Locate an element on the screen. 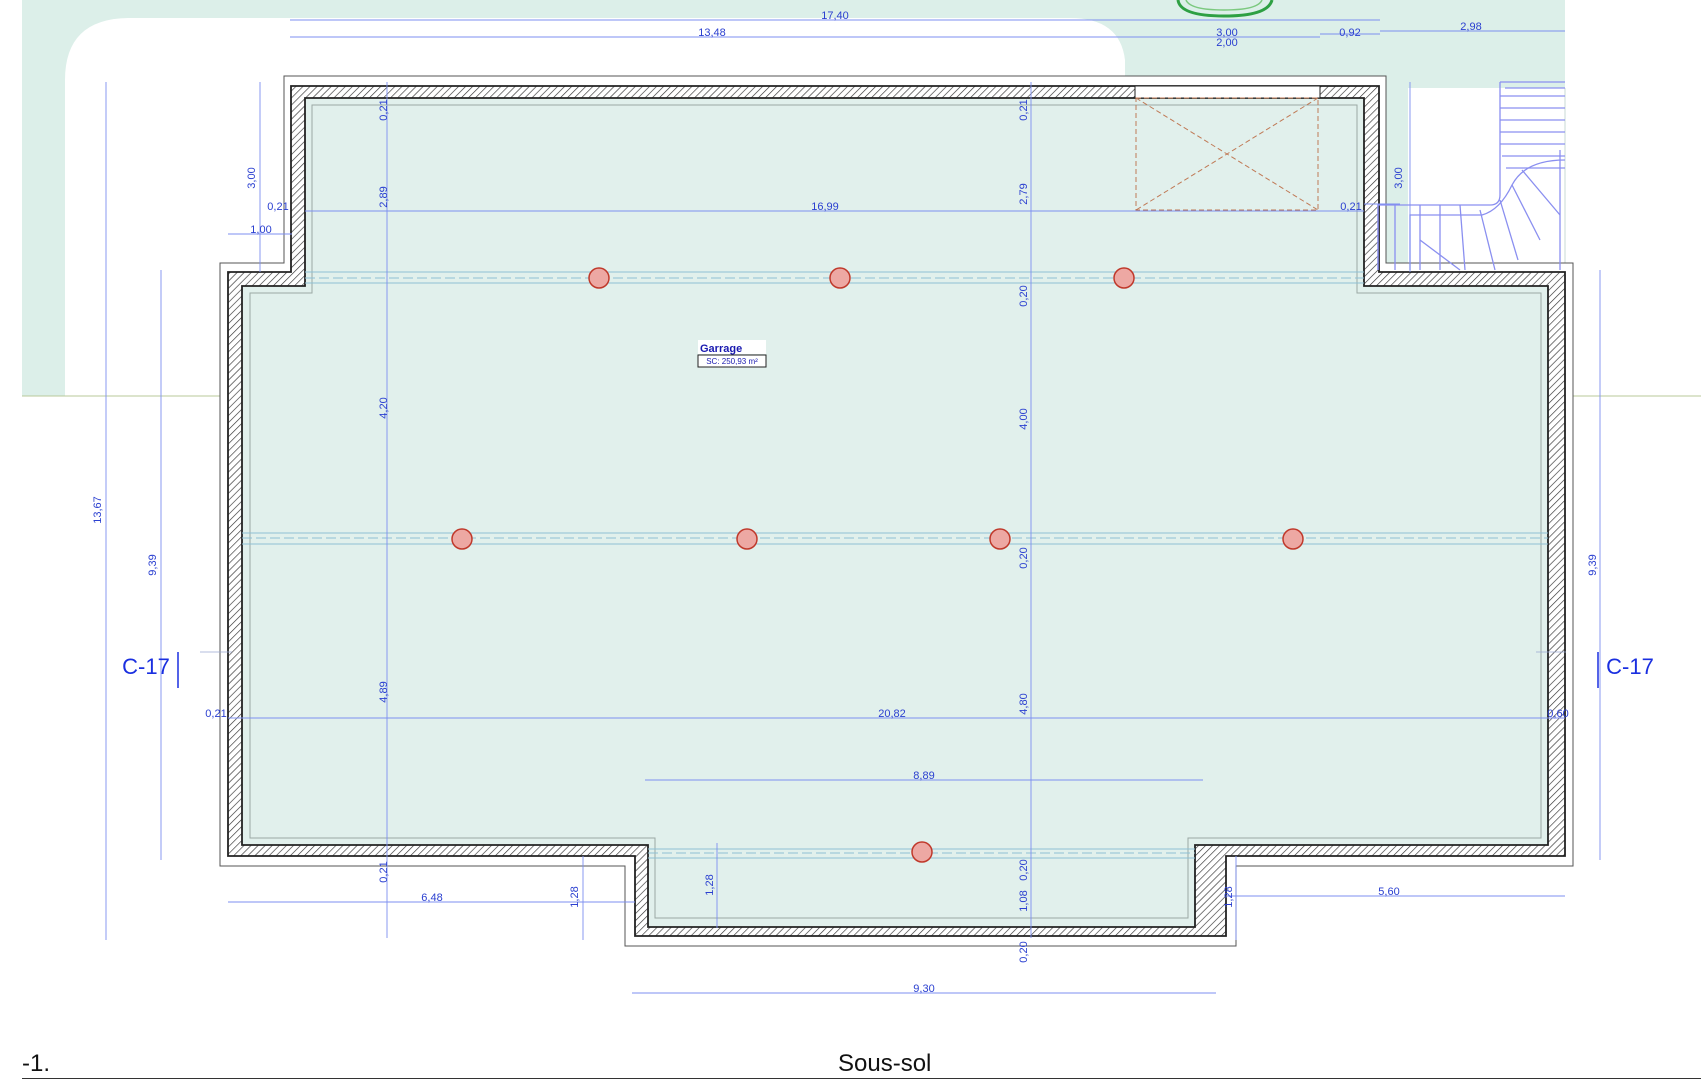 The height and width of the screenshot is (1080, 1701). dimension-label-span-a-1: 2,89 is located at coordinates (384, 196).